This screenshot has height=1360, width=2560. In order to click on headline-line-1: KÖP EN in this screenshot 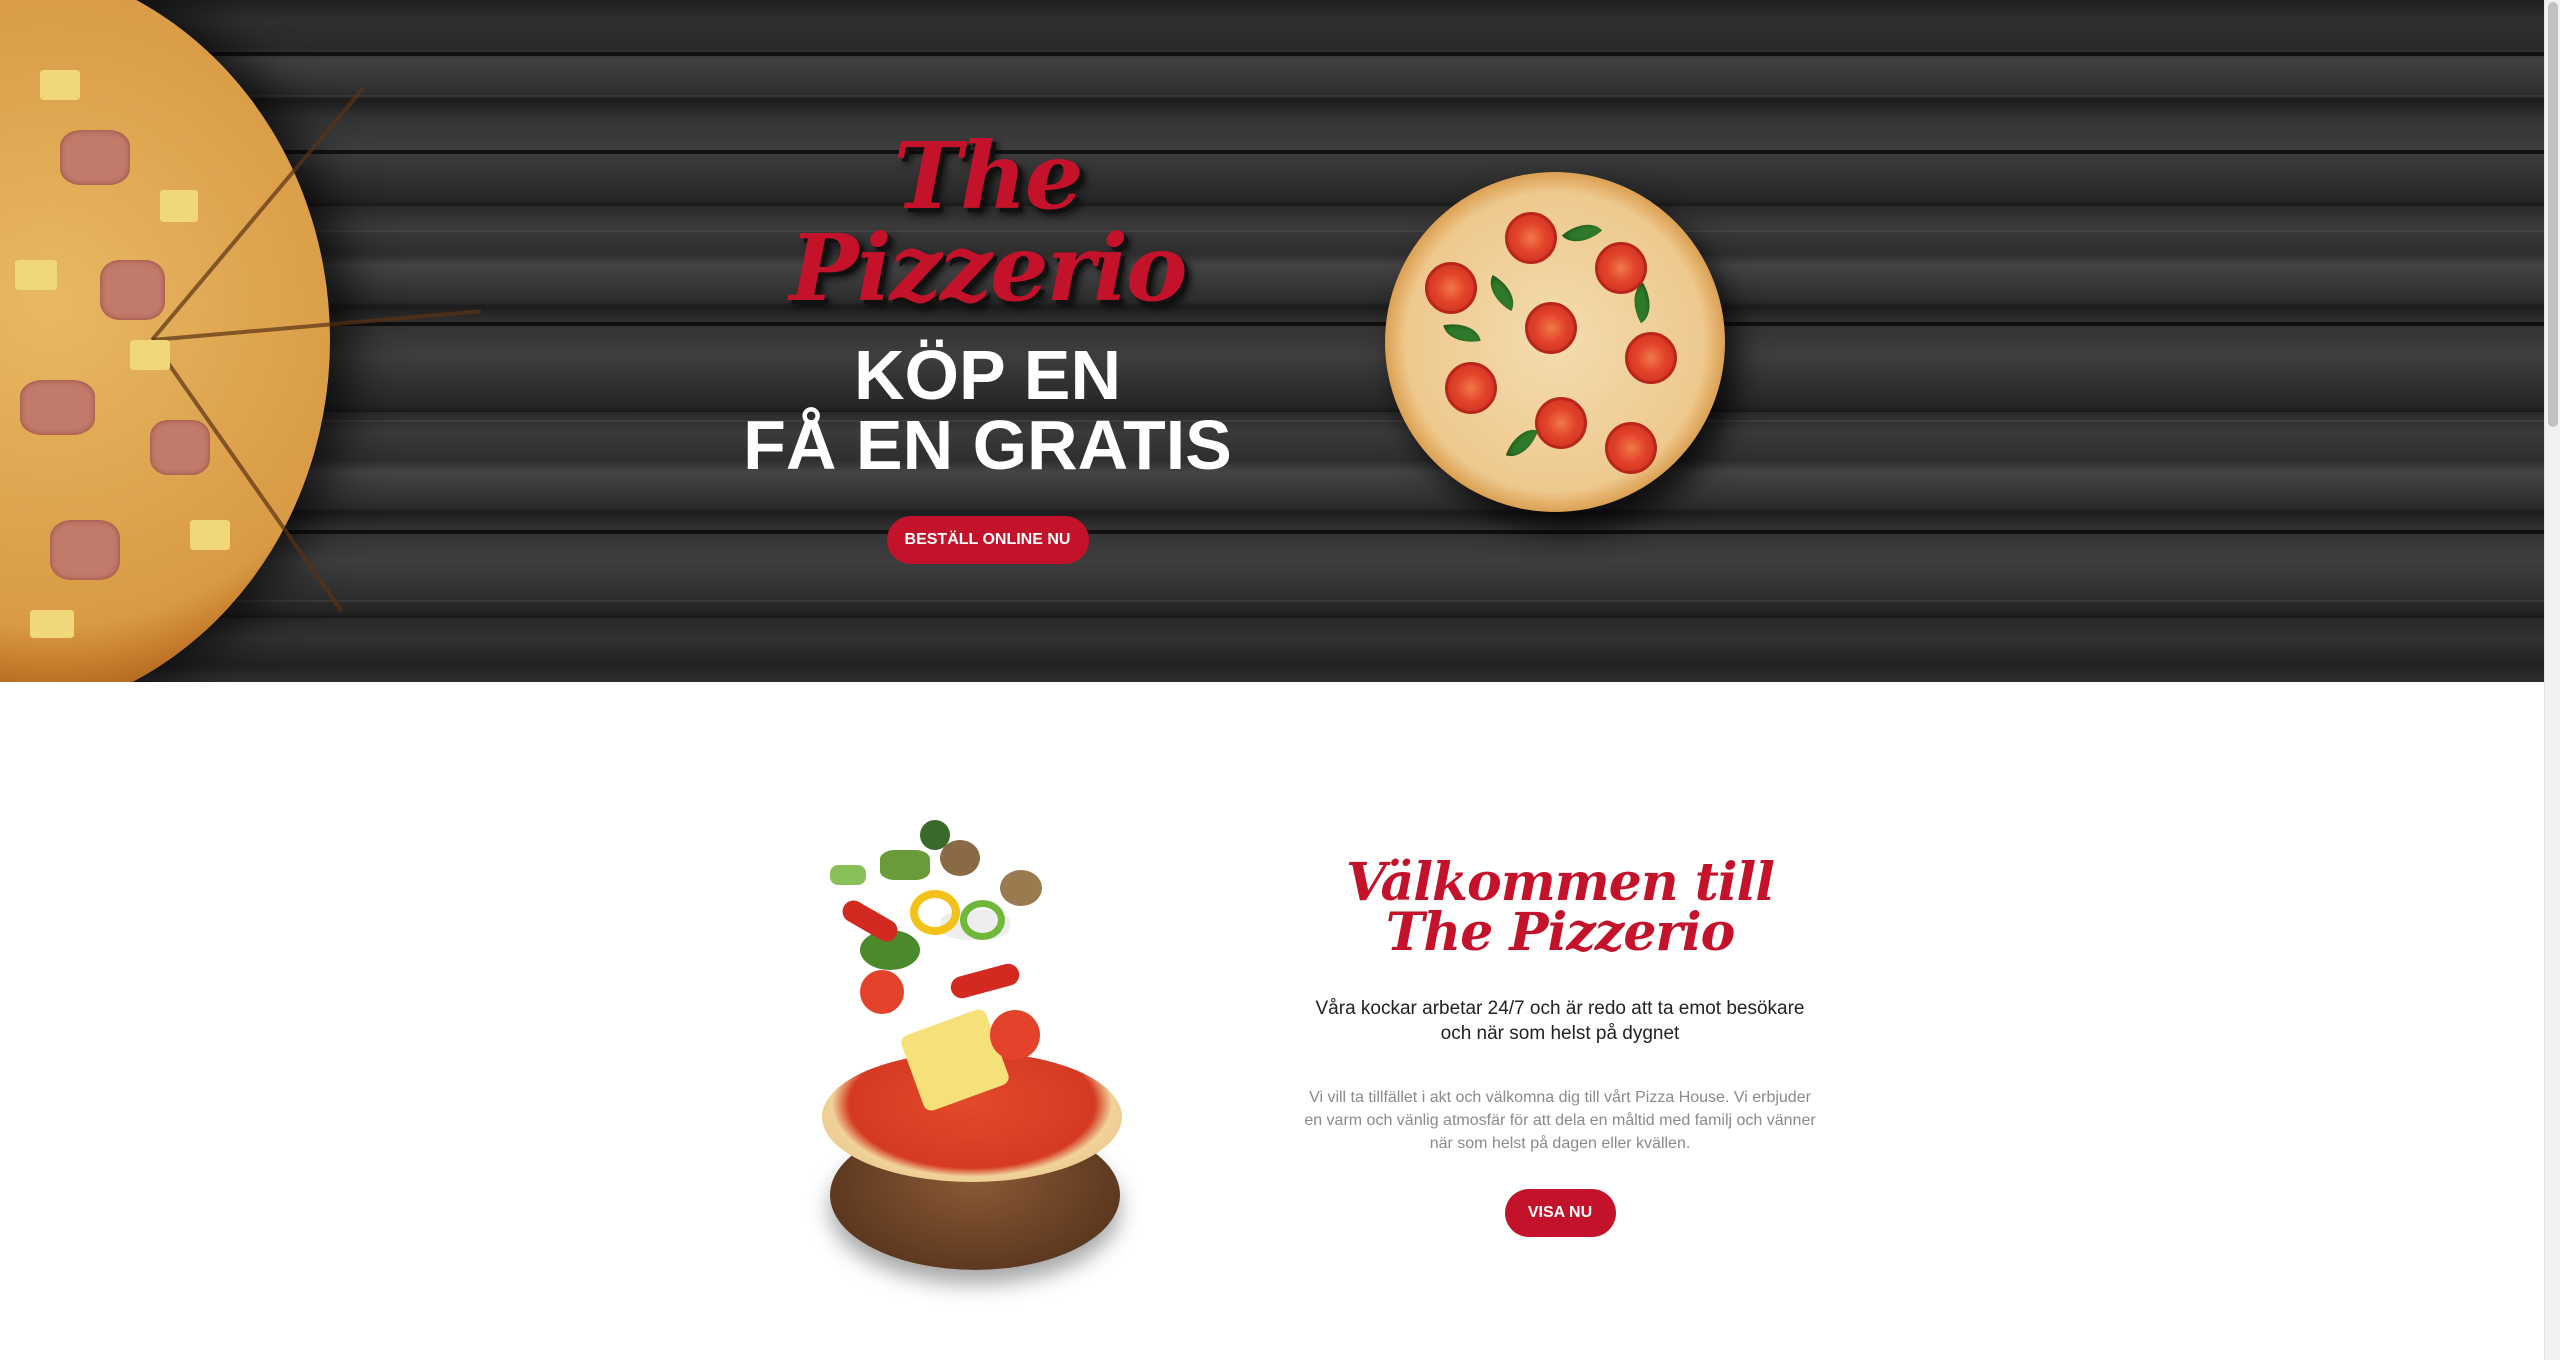, I will do `click(987, 375)`.